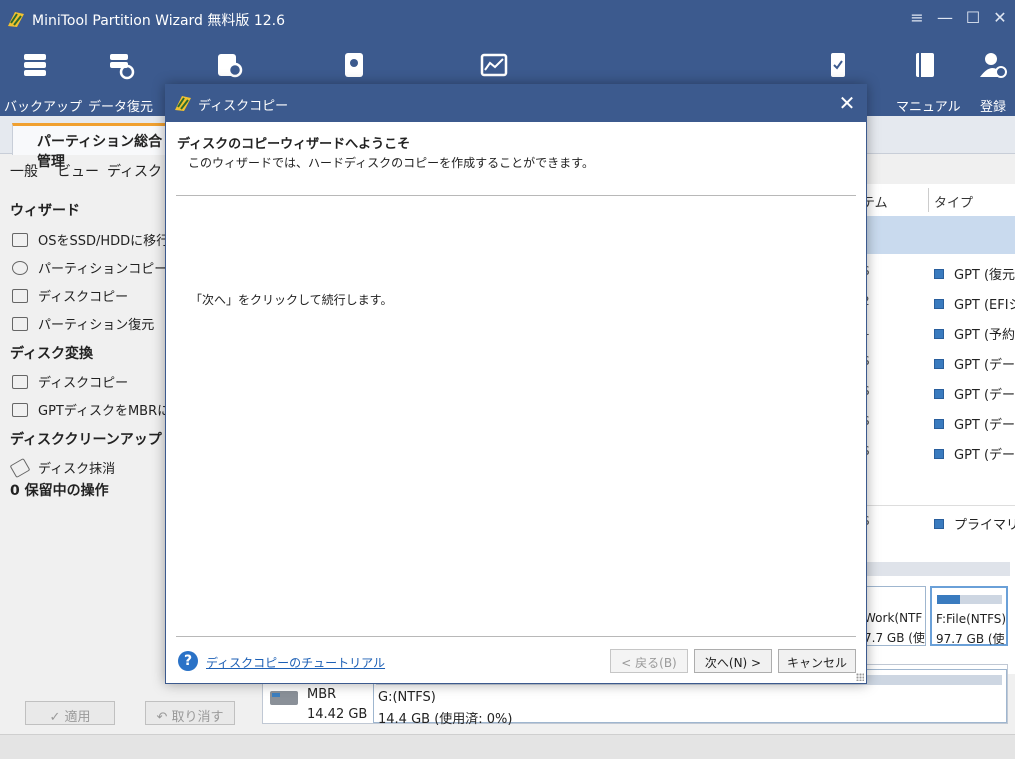 Image resolution: width=1015 pixels, height=759 pixels. I want to click on column-divider, so click(928, 200).